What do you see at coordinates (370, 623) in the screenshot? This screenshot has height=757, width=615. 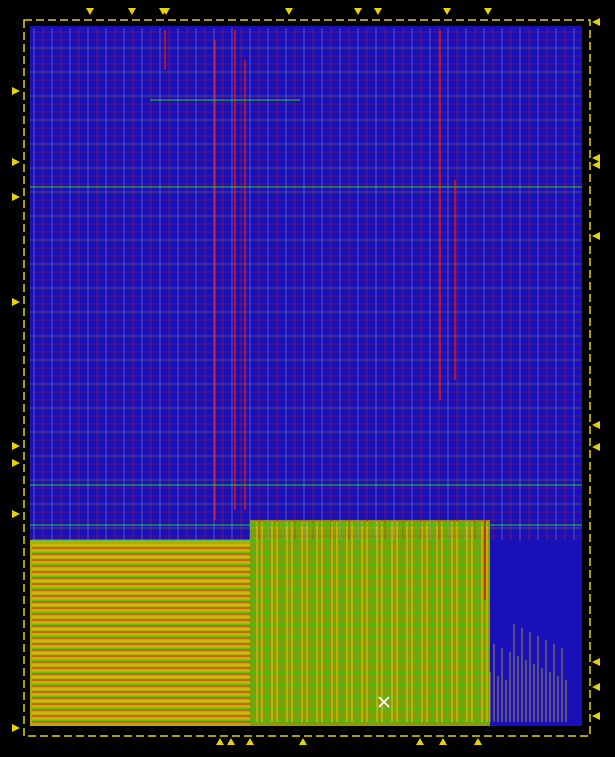 I see `mixed-cell-region` at bounding box center [370, 623].